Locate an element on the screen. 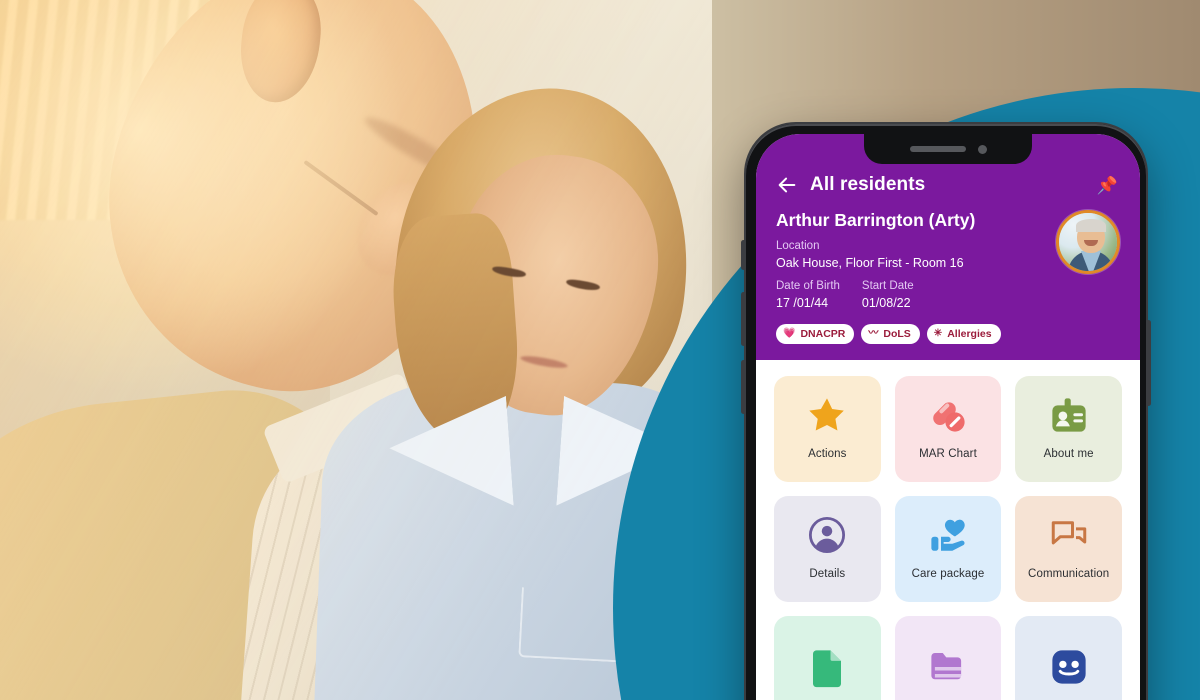 The width and height of the screenshot is (1200, 700). feature-tile-label: MAR Chart is located at coordinates (948, 454).